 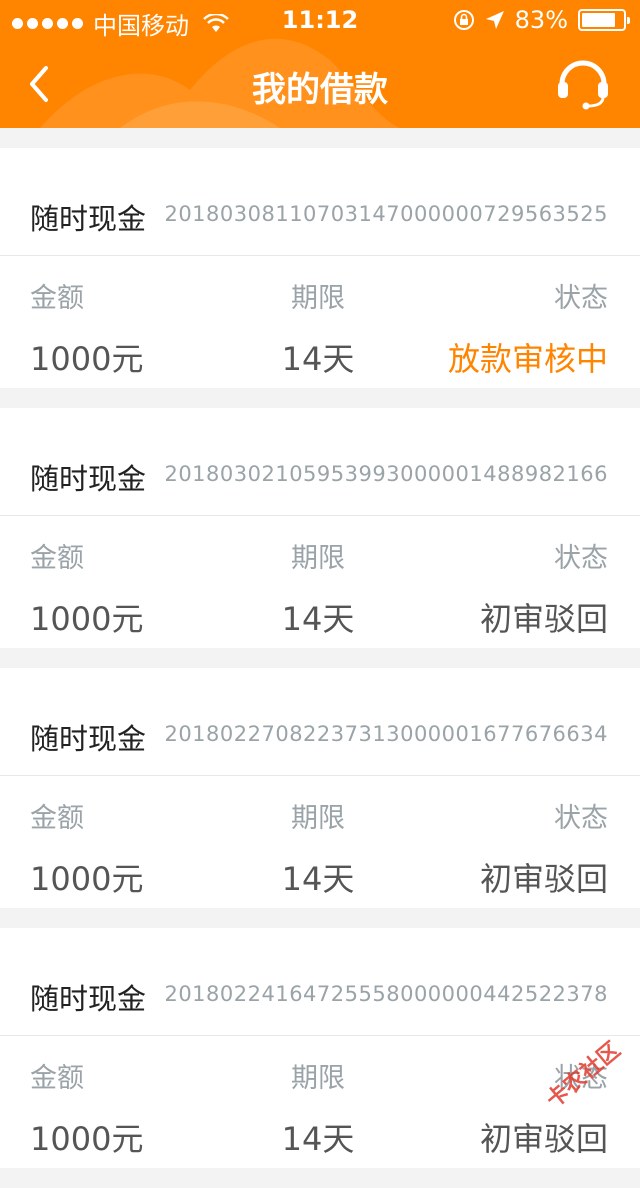 I want to click on app-header: 中国移动 11:12 83%, so click(x=320, y=64).